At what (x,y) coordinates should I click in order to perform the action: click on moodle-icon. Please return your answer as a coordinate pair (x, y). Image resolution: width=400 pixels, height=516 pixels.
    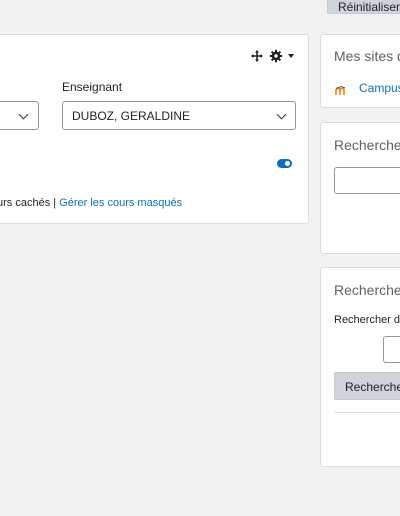
    Looking at the image, I should click on (341, 89).